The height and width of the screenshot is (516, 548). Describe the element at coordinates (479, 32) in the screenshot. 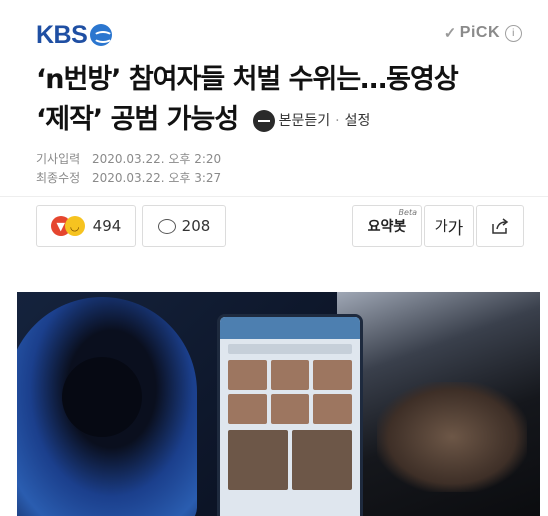

I see `pick-label: PiCK` at that location.